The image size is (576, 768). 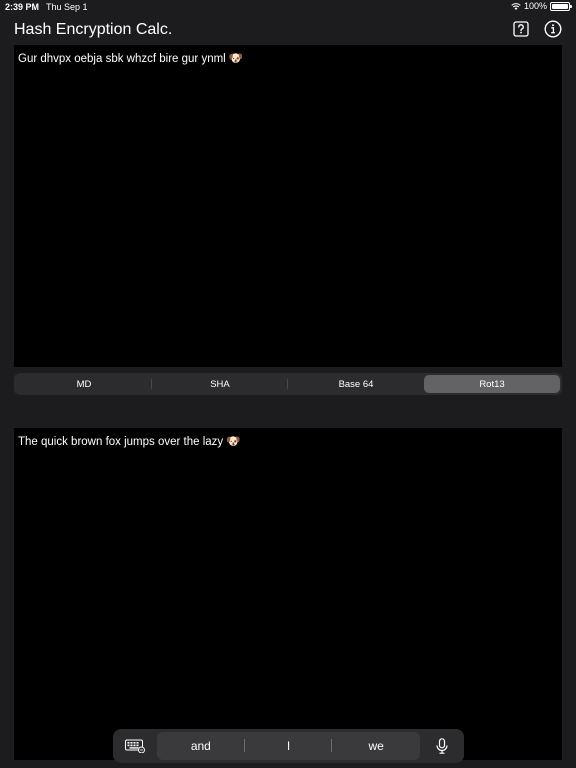 What do you see at coordinates (516, 6) in the screenshot?
I see `wifi-icon` at bounding box center [516, 6].